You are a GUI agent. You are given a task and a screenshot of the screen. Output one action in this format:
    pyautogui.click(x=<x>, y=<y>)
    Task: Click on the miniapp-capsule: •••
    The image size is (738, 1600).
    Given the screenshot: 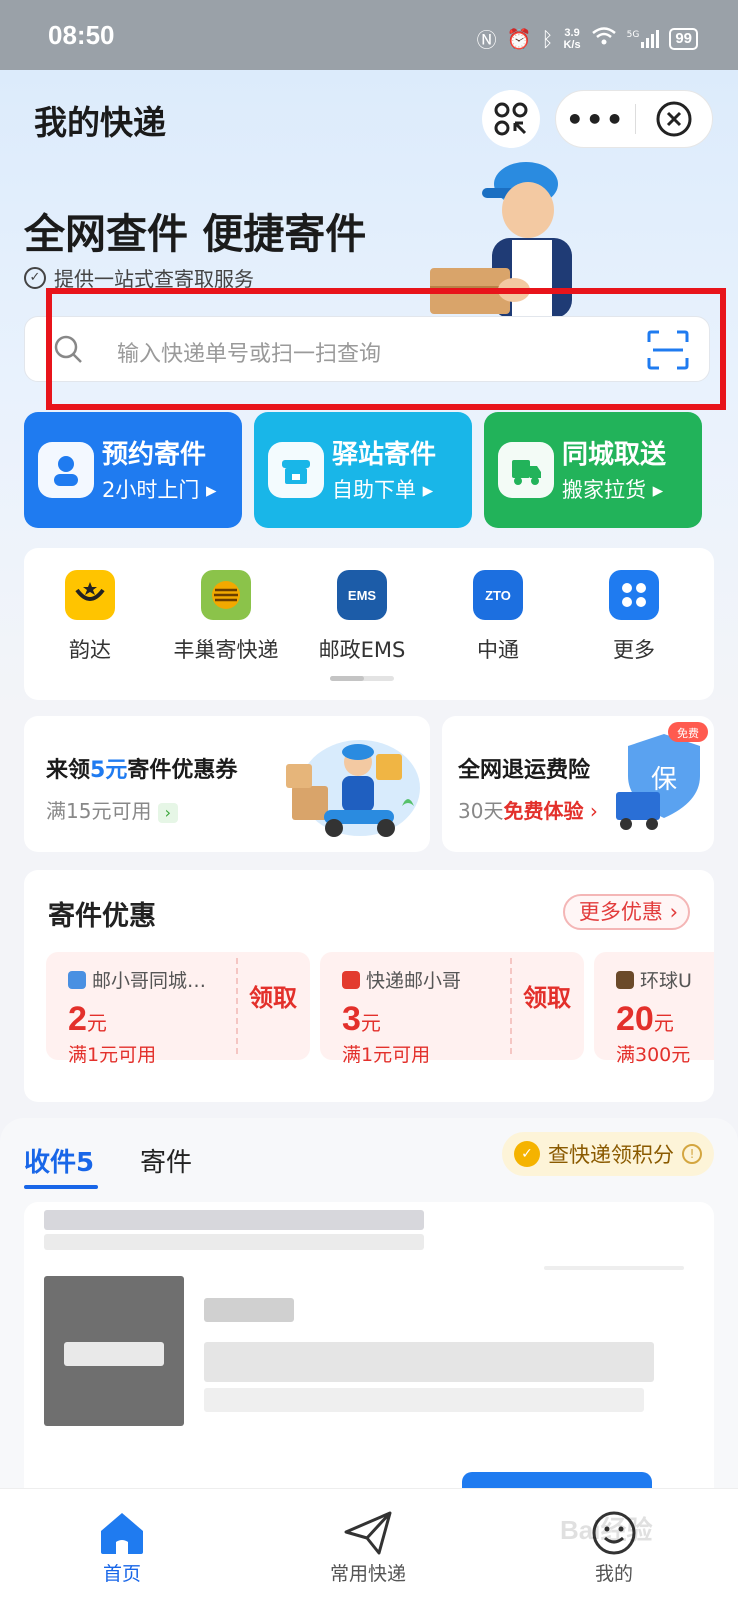 What is the action you would take?
    pyautogui.click(x=634, y=119)
    